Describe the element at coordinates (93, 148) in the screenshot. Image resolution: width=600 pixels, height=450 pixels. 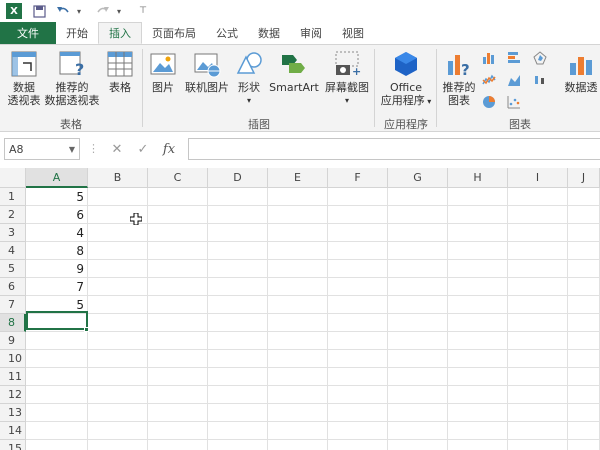
I see `formula-bar-grip-icon: ⋮` at that location.